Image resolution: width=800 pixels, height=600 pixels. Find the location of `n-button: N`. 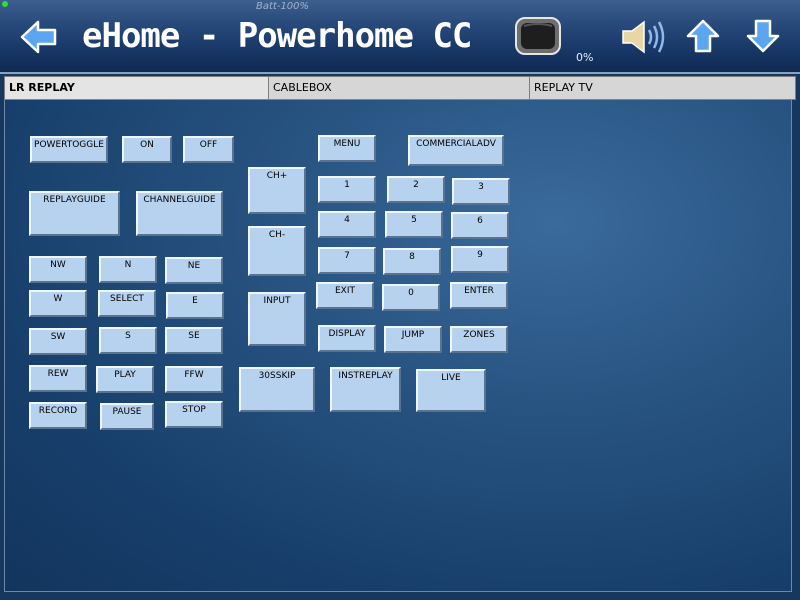

n-button: N is located at coordinates (128, 269).